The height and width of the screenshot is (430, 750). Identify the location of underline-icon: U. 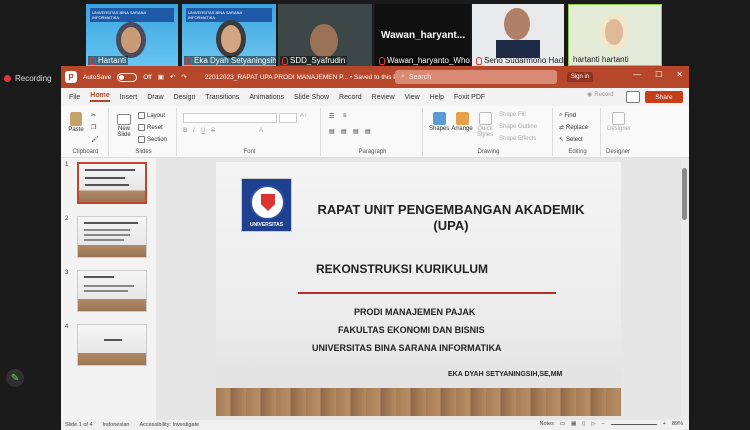
(203, 131).